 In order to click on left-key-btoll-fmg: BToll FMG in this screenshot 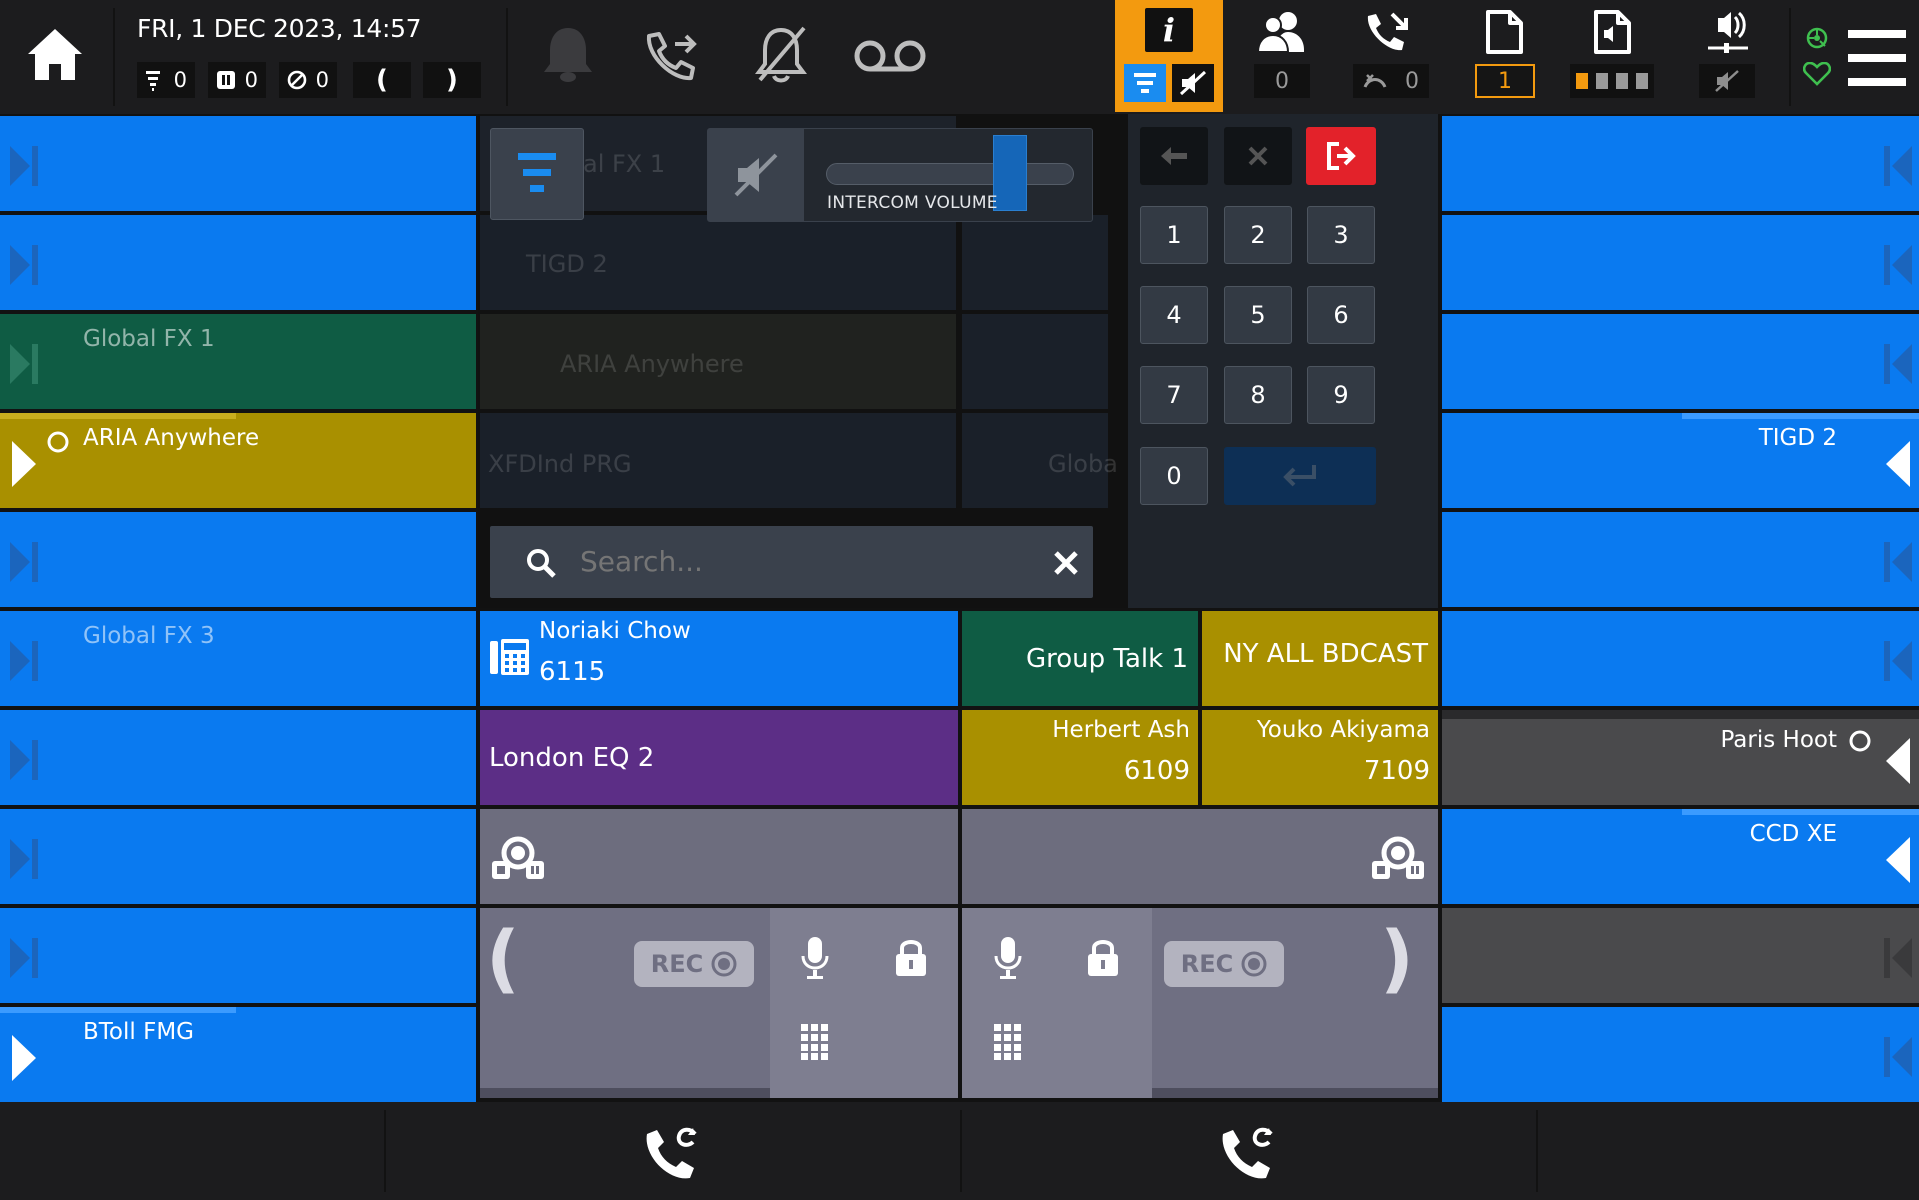, I will do `click(238, 1054)`.